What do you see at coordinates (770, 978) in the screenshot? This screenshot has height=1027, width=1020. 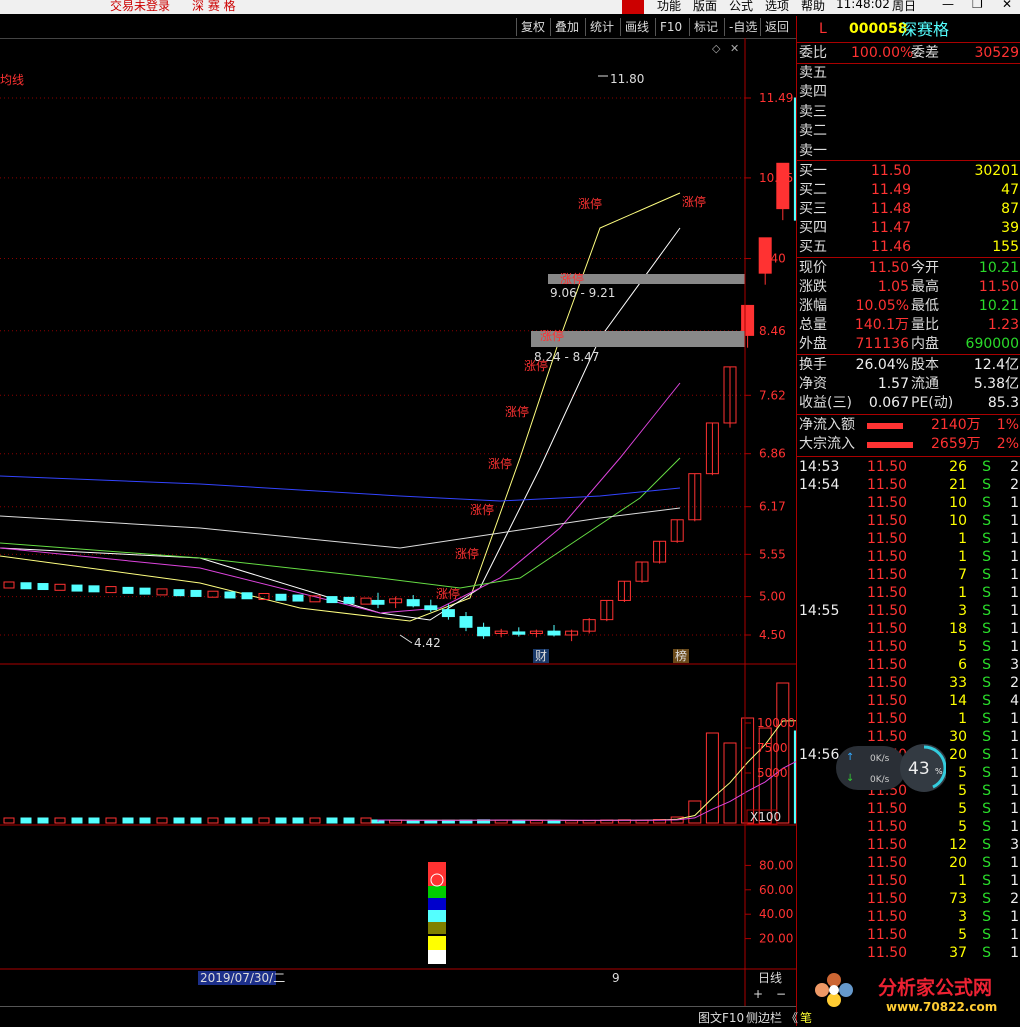 I see `period-label: 日线` at bounding box center [770, 978].